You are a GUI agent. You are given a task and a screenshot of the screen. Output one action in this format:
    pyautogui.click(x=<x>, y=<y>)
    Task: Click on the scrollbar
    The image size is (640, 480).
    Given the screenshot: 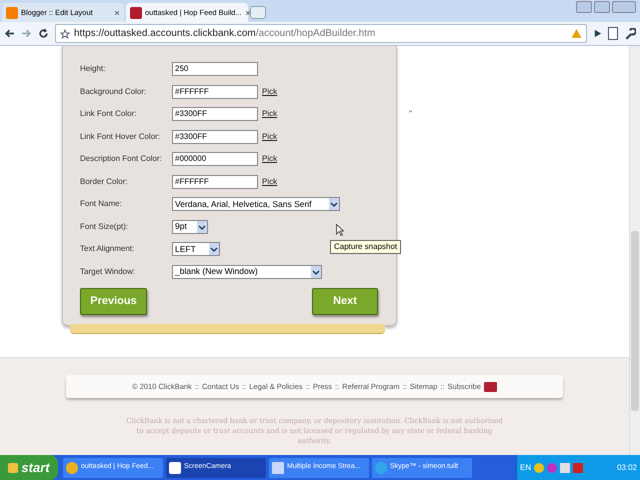 What is the action you would take?
    pyautogui.click(x=634, y=250)
    